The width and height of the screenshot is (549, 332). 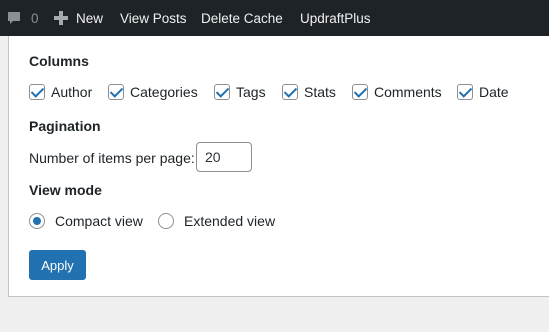 What do you see at coordinates (242, 18) in the screenshot?
I see `admin-bar-delete-cache: Delete Cache` at bounding box center [242, 18].